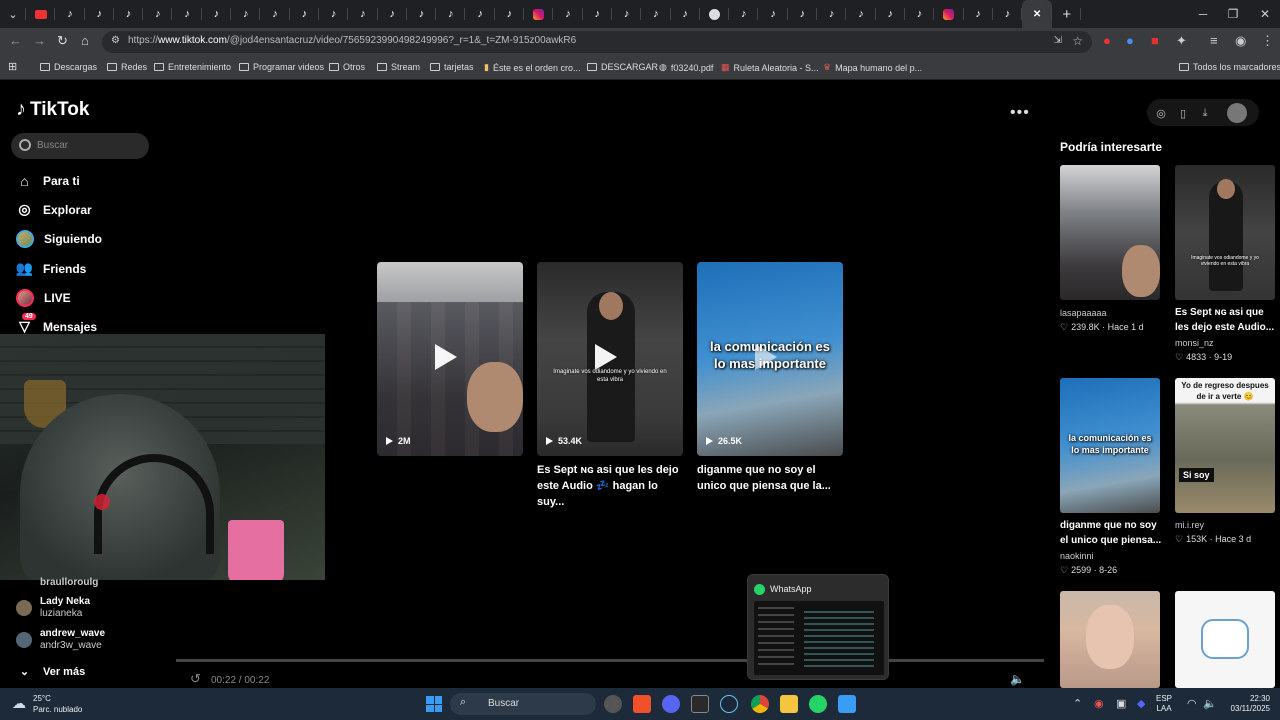 The image size is (1280, 720). Describe the element at coordinates (1265, 14) in the screenshot. I see `close-window-button: ✕` at that location.